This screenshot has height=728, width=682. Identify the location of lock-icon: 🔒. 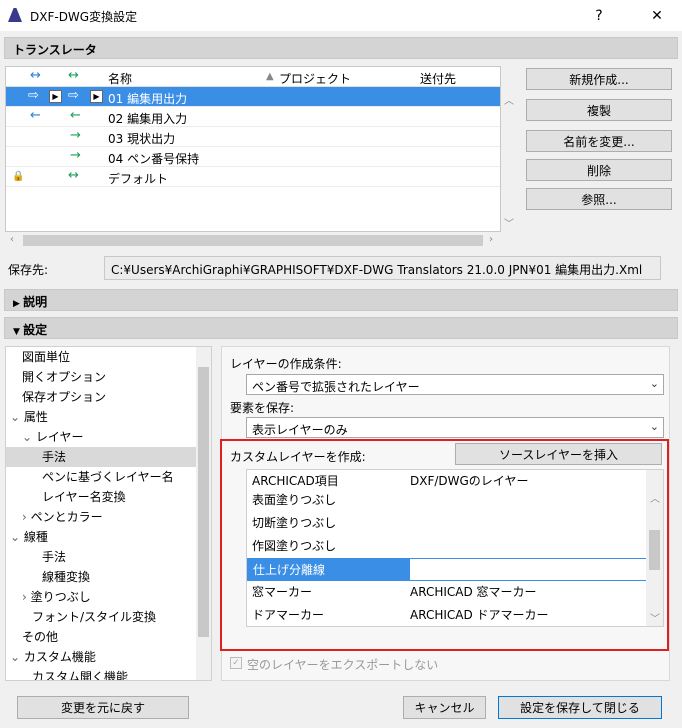
(18, 176).